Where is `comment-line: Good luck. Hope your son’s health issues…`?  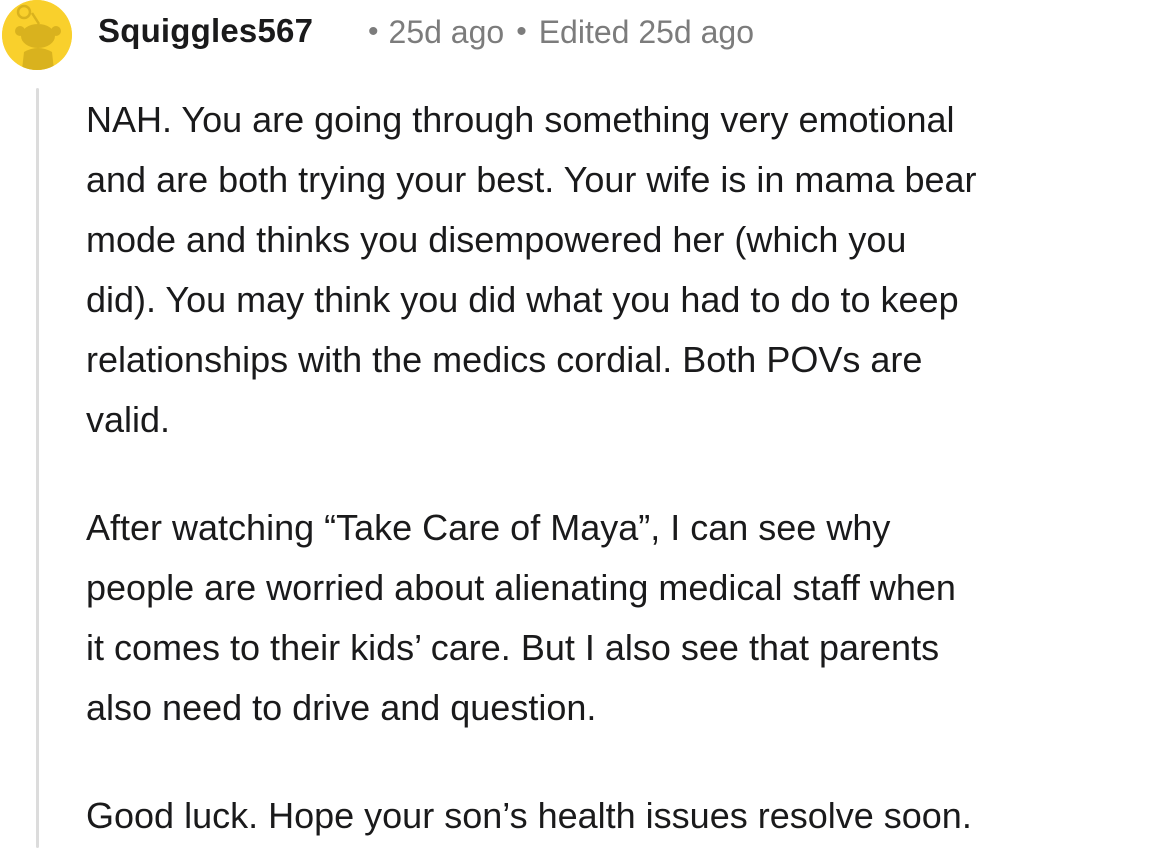
comment-line: Good luck. Hope your son’s health issues… is located at coordinates (529, 815).